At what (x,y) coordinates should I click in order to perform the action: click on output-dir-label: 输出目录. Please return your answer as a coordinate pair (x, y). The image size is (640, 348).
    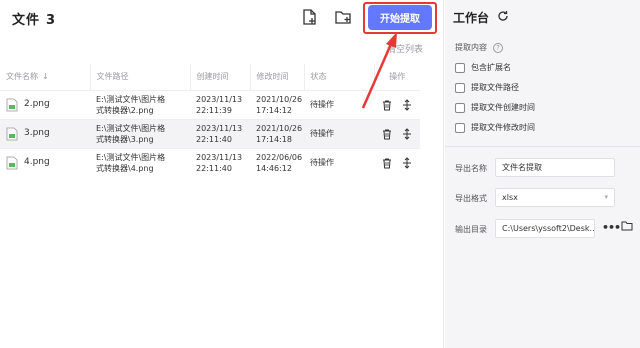
    Looking at the image, I should click on (471, 229).